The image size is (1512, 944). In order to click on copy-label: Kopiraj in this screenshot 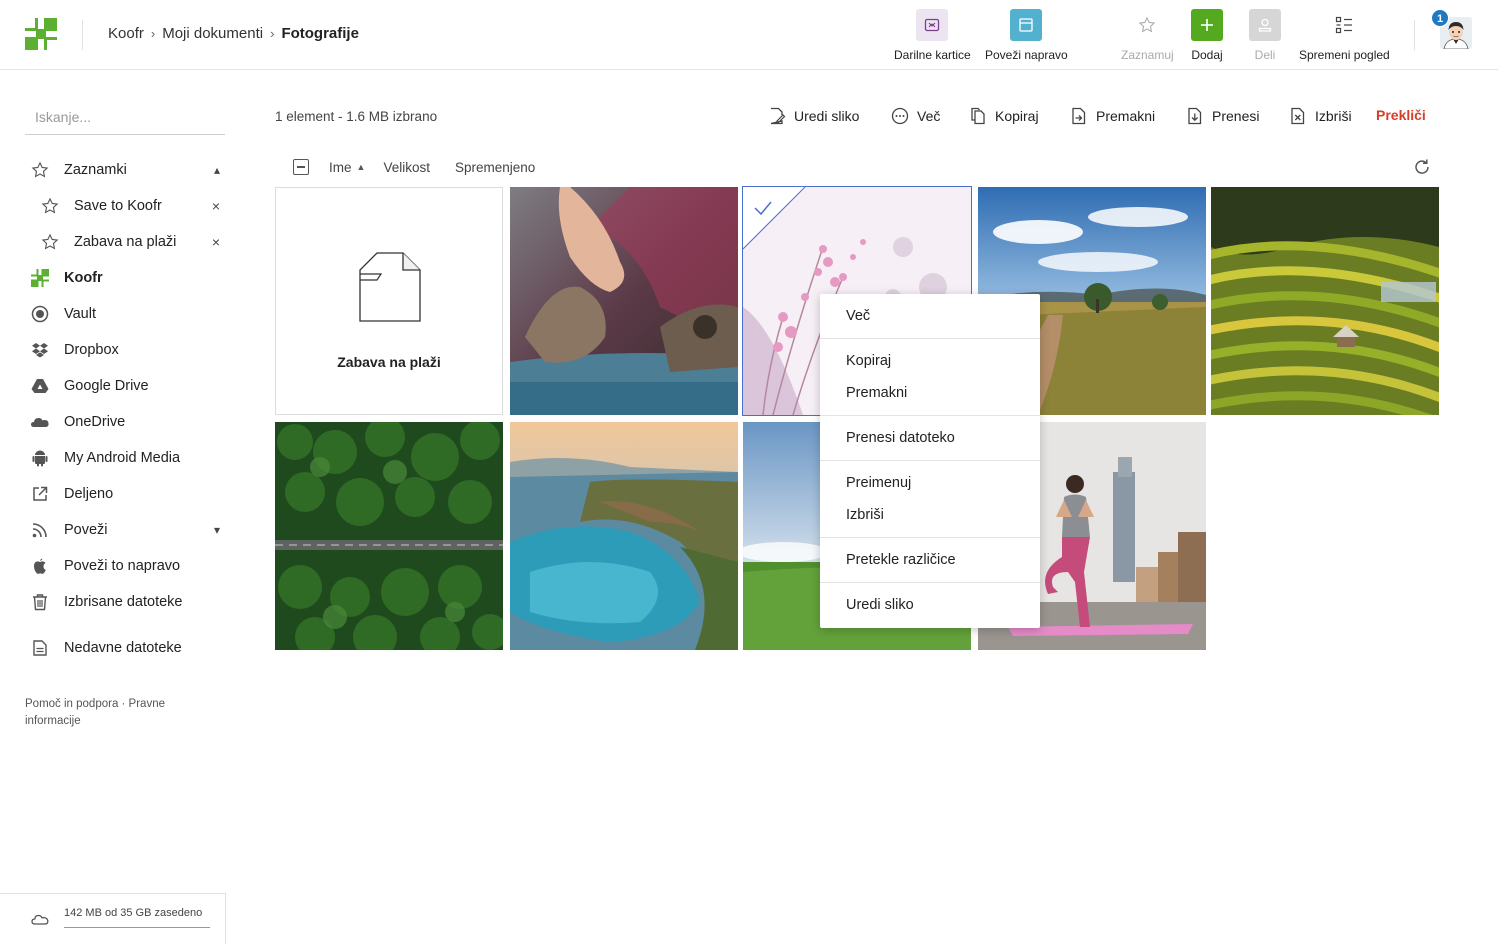, I will do `click(1017, 116)`.